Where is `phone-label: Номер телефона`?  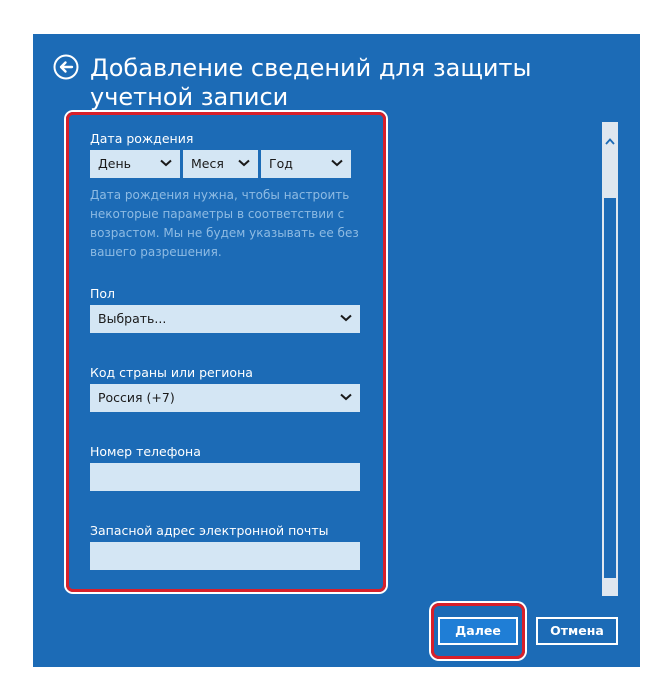
phone-label: Номер телефона is located at coordinates (145, 451).